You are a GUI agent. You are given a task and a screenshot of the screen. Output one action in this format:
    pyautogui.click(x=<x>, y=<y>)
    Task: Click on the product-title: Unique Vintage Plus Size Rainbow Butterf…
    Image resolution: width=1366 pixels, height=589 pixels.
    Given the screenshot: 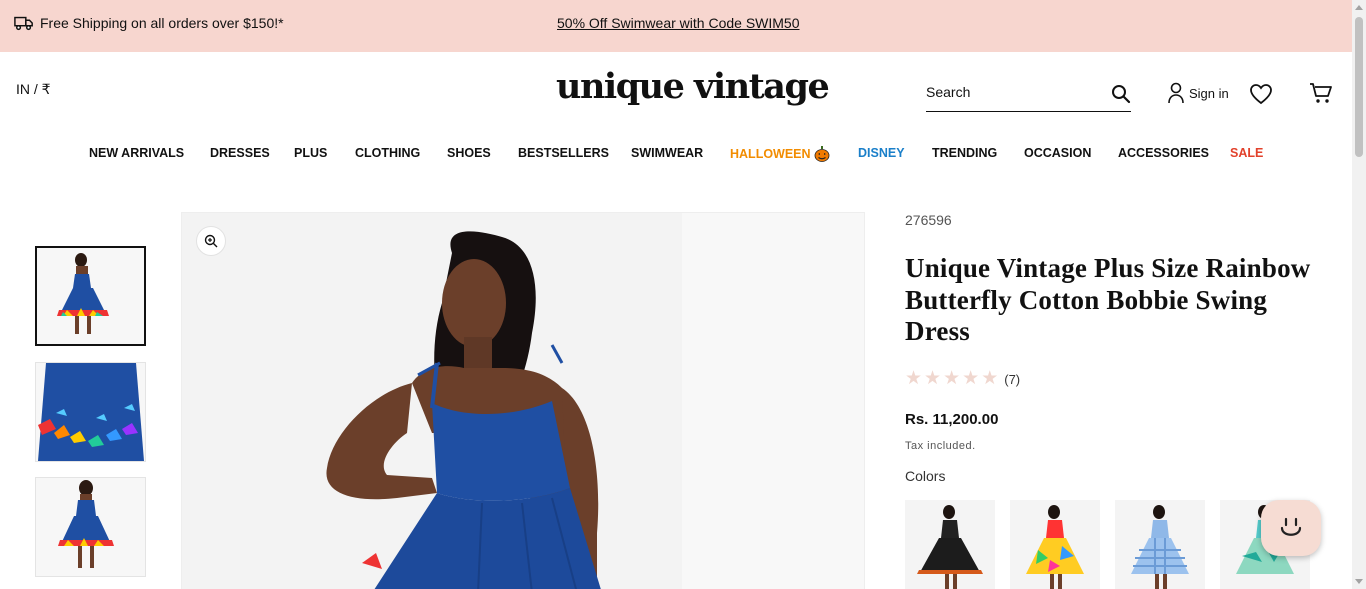 What is the action you would take?
    pyautogui.click(x=1108, y=299)
    